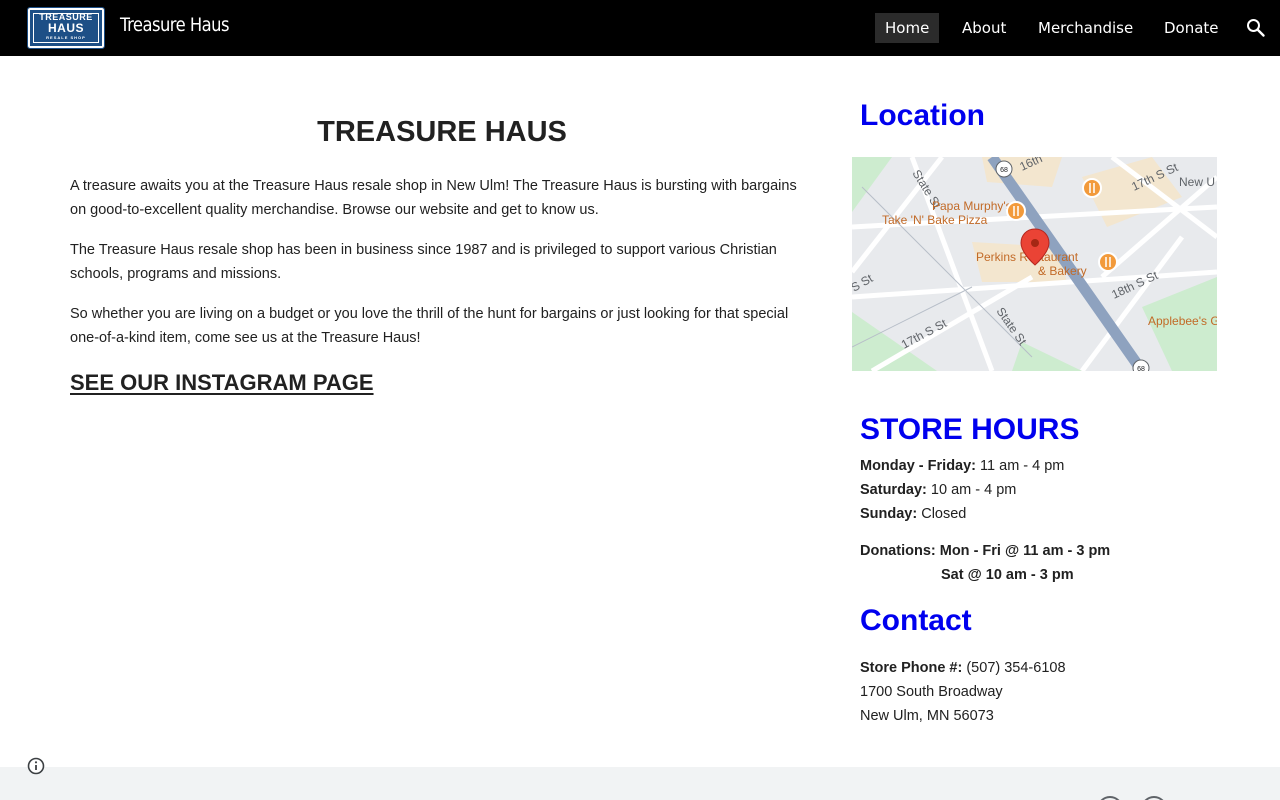 This screenshot has height=800, width=1280. Describe the element at coordinates (864, 283) in the screenshot. I see `map-label: S St` at that location.